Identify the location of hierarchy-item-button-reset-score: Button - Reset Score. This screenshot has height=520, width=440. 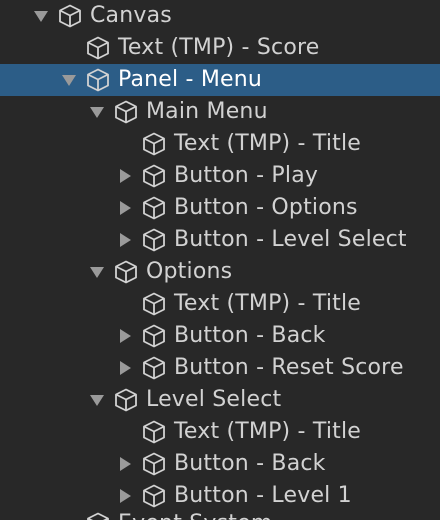
(220, 368).